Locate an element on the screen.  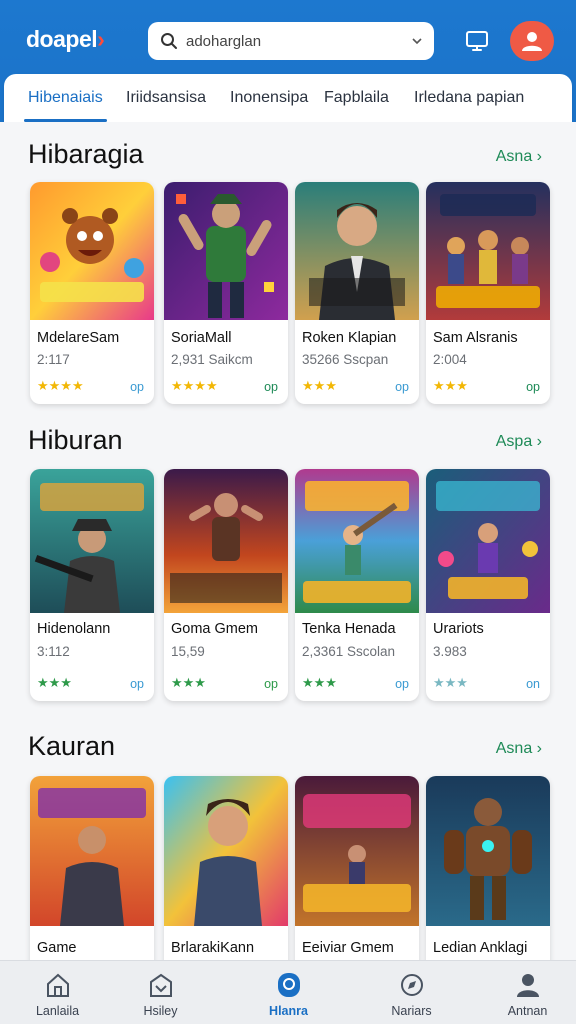
game-meta: 3:112 is located at coordinates (53, 651).